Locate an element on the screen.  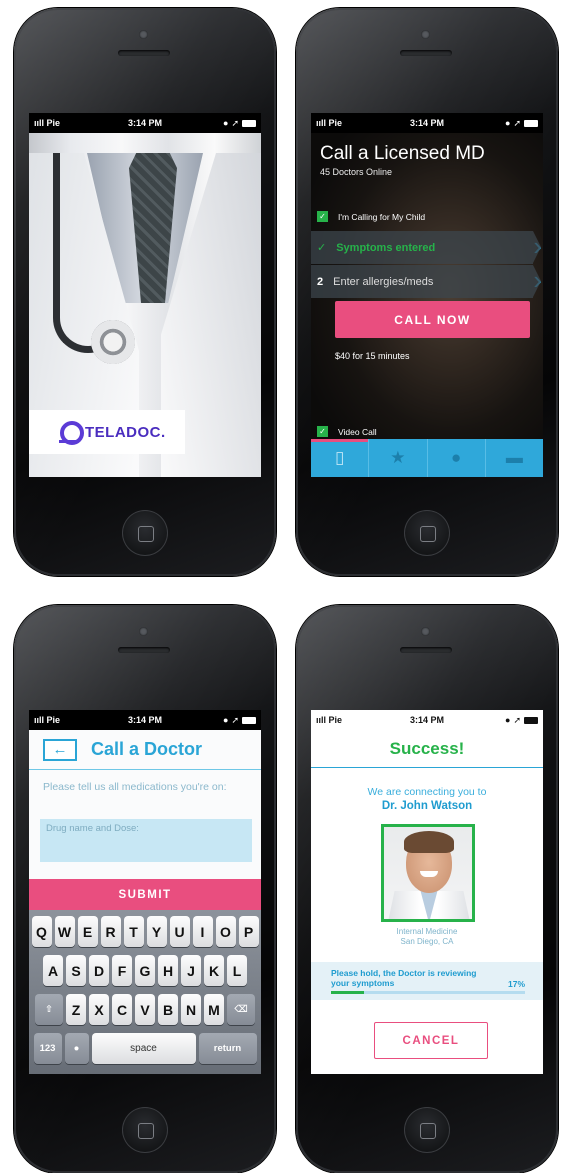
key: X is located at coordinates (99, 1009).